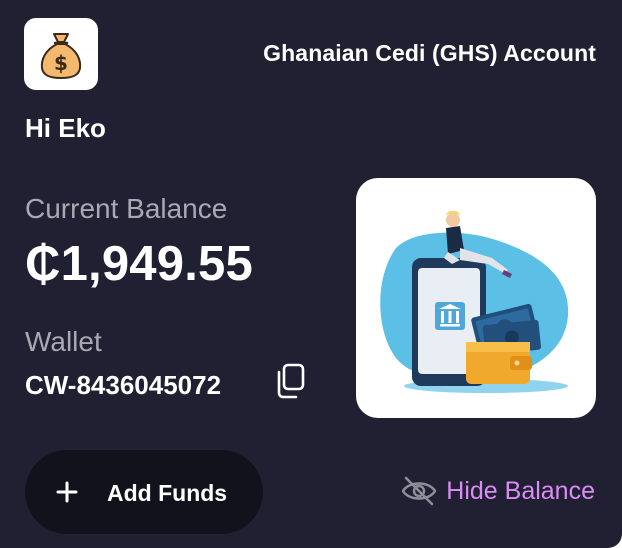  Describe the element at coordinates (126, 208) in the screenshot. I see `balance-label: Current Balance` at that location.